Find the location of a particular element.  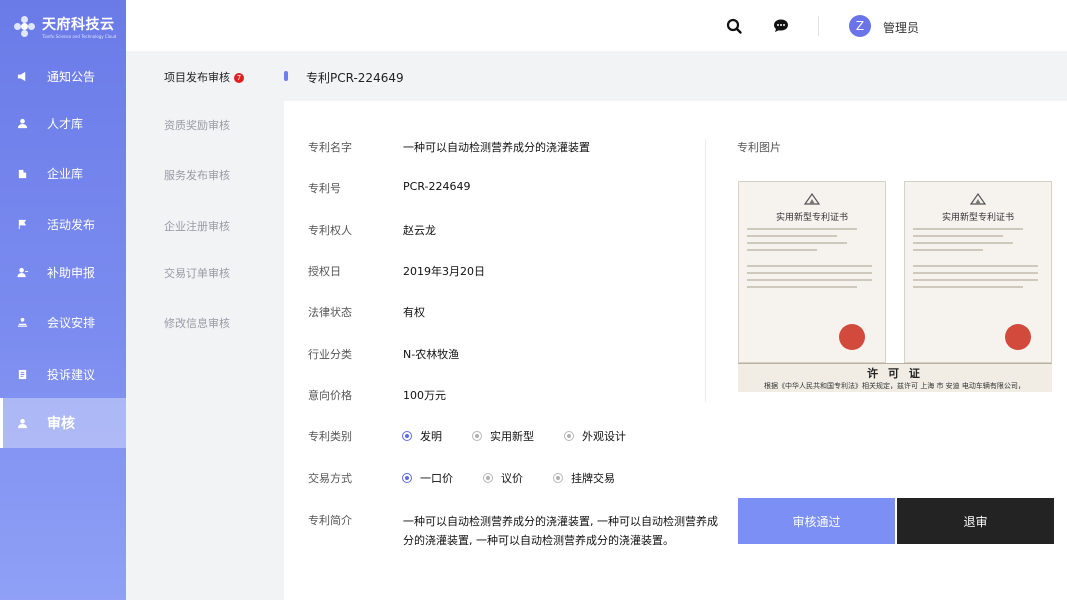

radio-invention: 发明 is located at coordinates (422, 436).